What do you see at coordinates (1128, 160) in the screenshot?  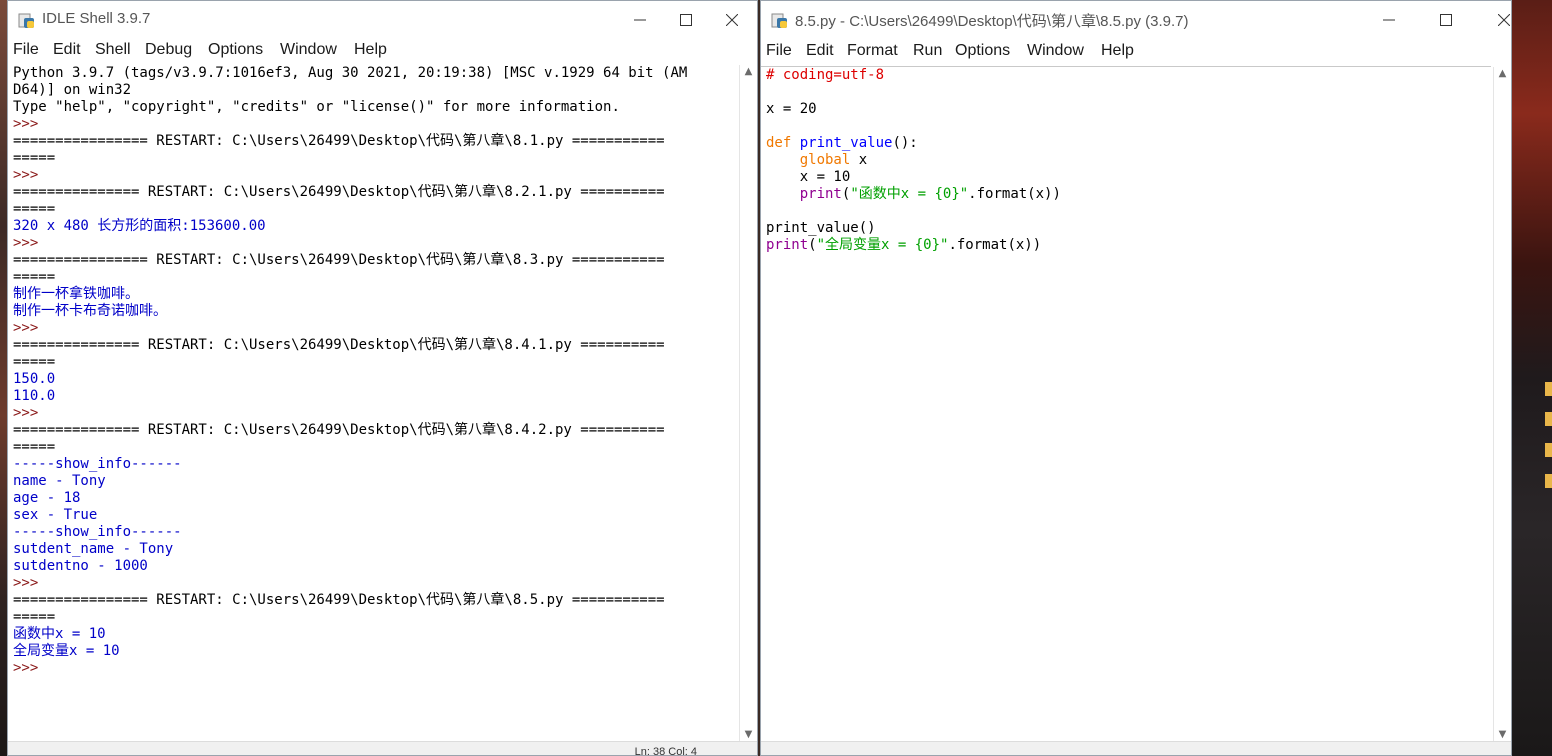 I see `code-line: global x` at bounding box center [1128, 160].